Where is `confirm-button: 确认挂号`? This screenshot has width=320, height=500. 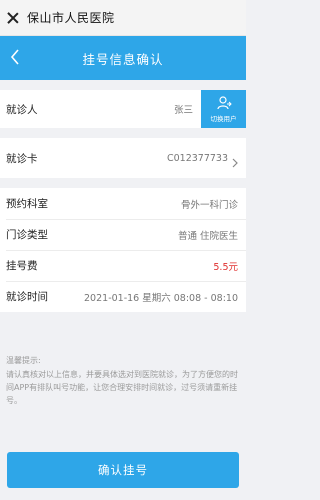 confirm-button: 确认挂号 is located at coordinates (123, 470).